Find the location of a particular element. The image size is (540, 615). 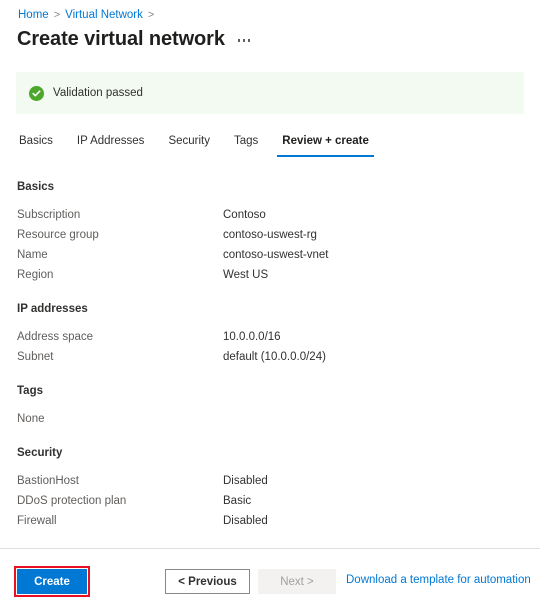

tab-security: Security is located at coordinates (189, 145).